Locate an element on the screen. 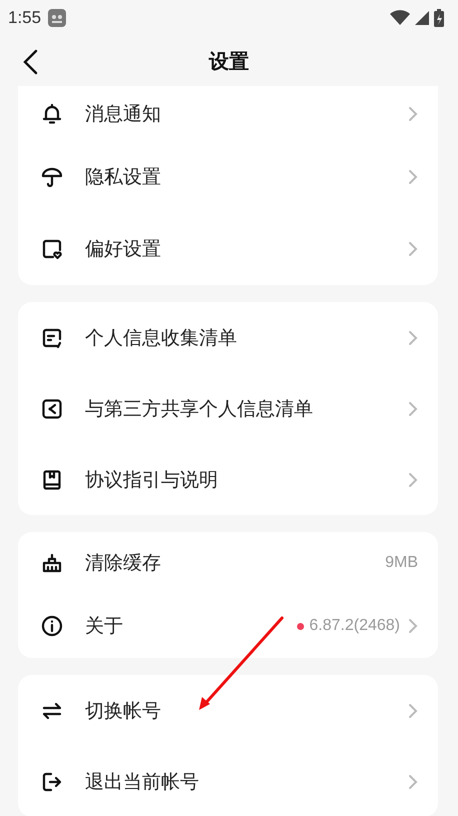 The image size is (458, 816). app-notification-icon is located at coordinates (57, 18).